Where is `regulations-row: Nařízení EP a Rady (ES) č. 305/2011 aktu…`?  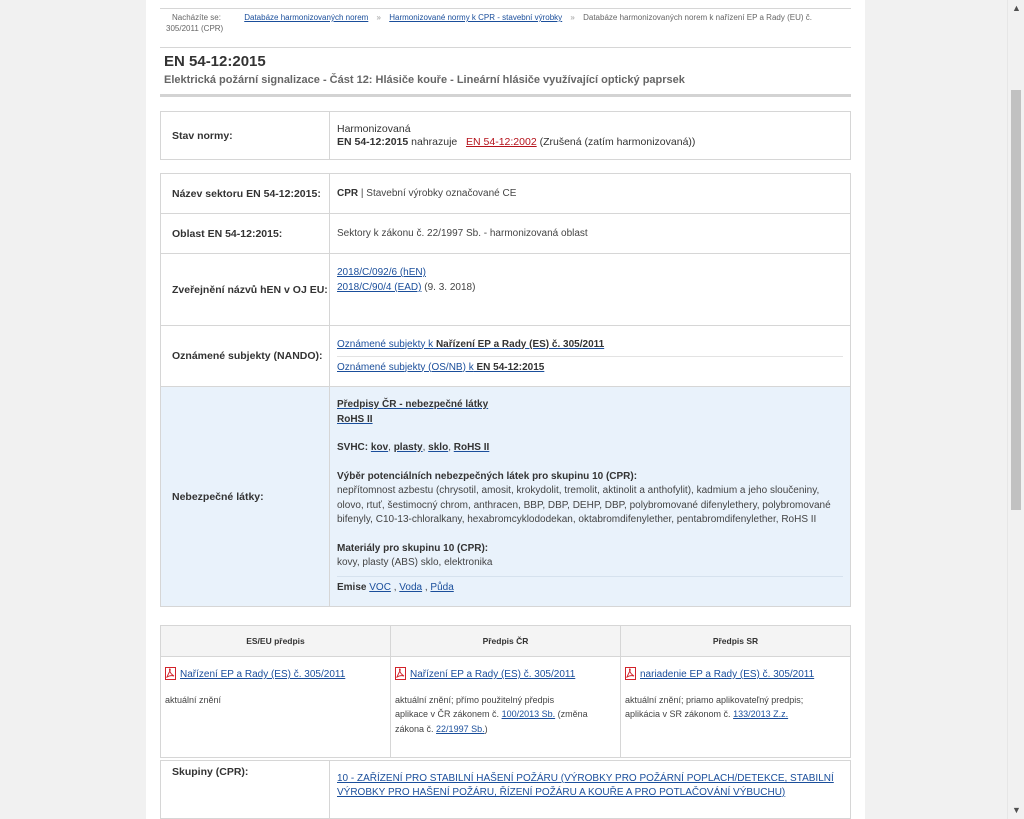
regulations-row: Nařízení EP a Rady (ES) č. 305/2011 aktu… is located at coordinates (505, 707).